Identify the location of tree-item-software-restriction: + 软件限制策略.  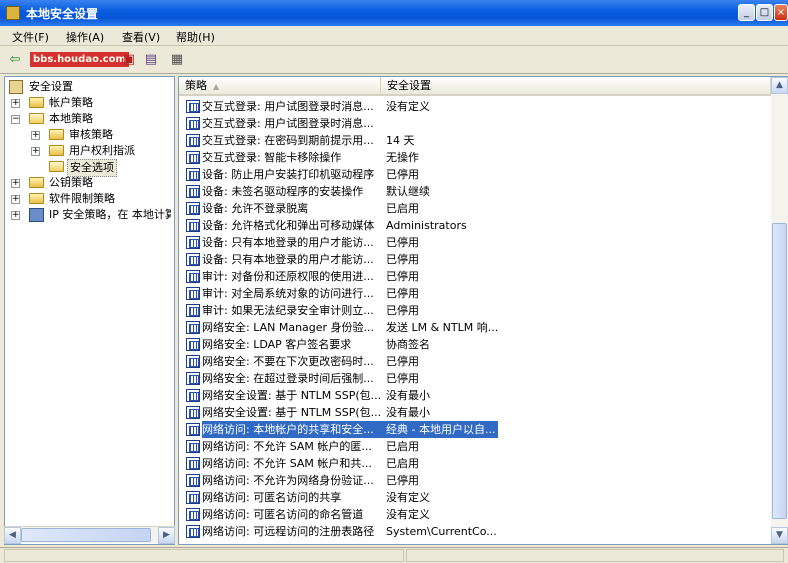
(91, 199).